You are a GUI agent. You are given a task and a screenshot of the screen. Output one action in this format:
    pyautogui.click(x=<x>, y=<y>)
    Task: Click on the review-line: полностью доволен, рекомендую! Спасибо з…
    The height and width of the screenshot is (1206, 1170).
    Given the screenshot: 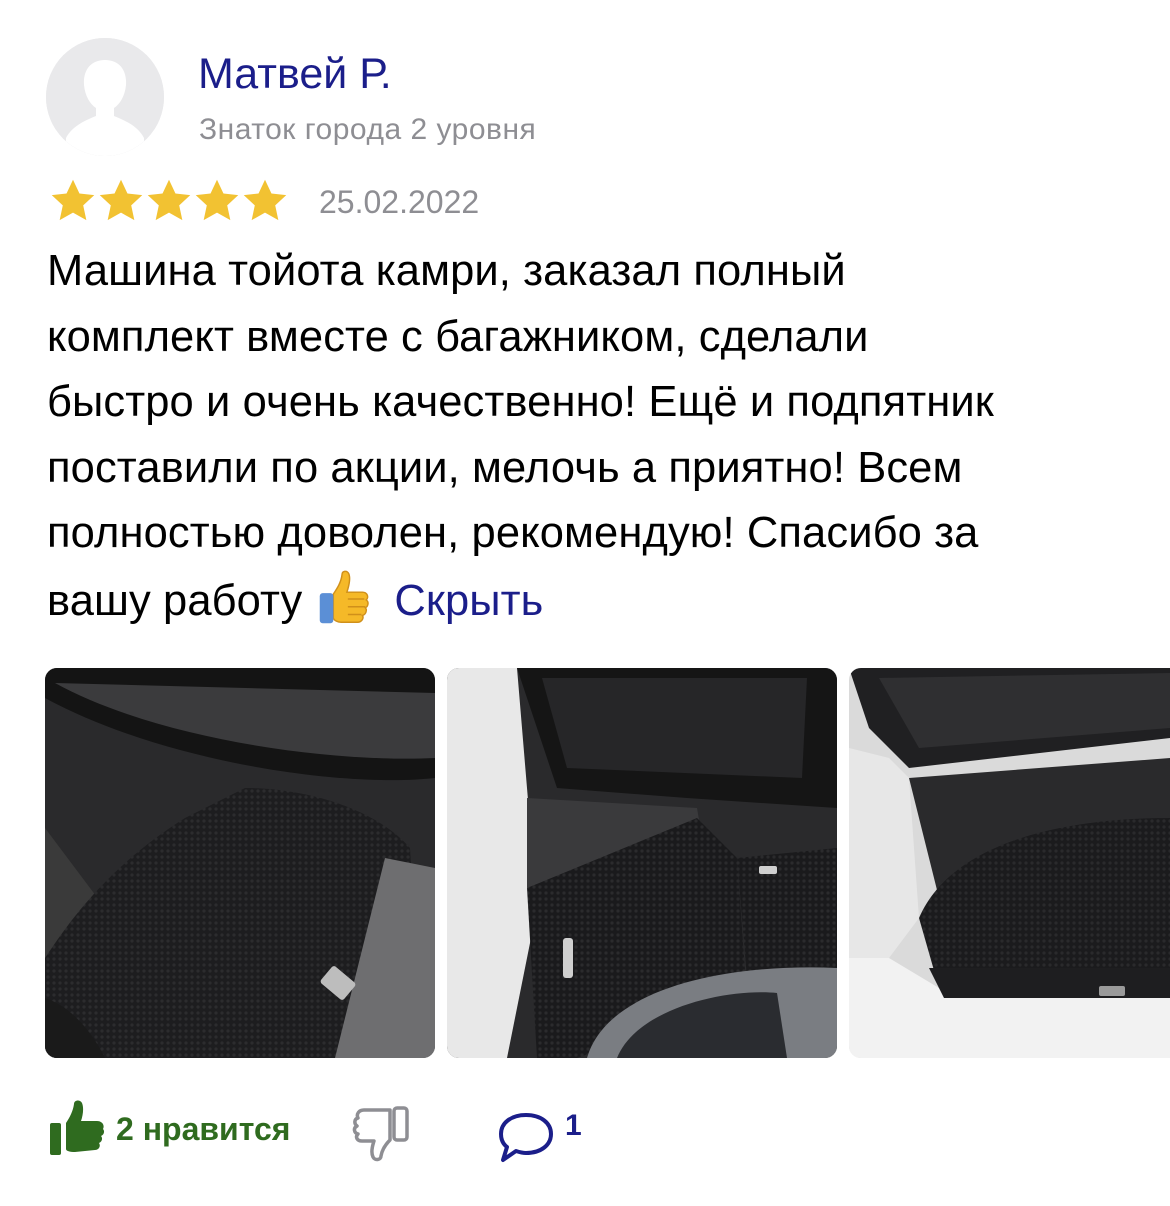 What is the action you would take?
    pyautogui.click(x=513, y=533)
    